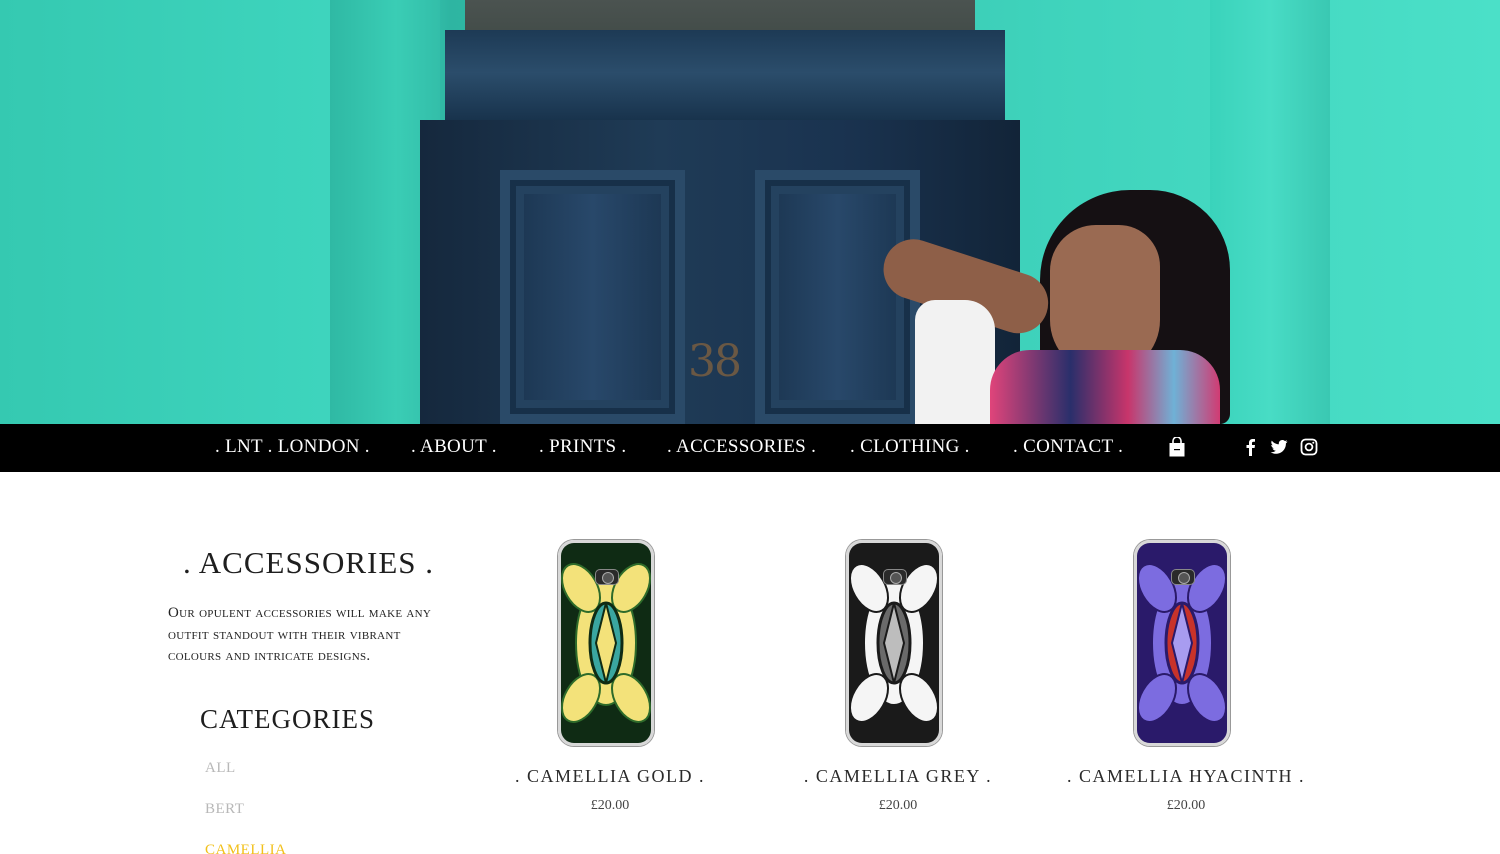  I want to click on category-all: ALL, so click(220, 768).